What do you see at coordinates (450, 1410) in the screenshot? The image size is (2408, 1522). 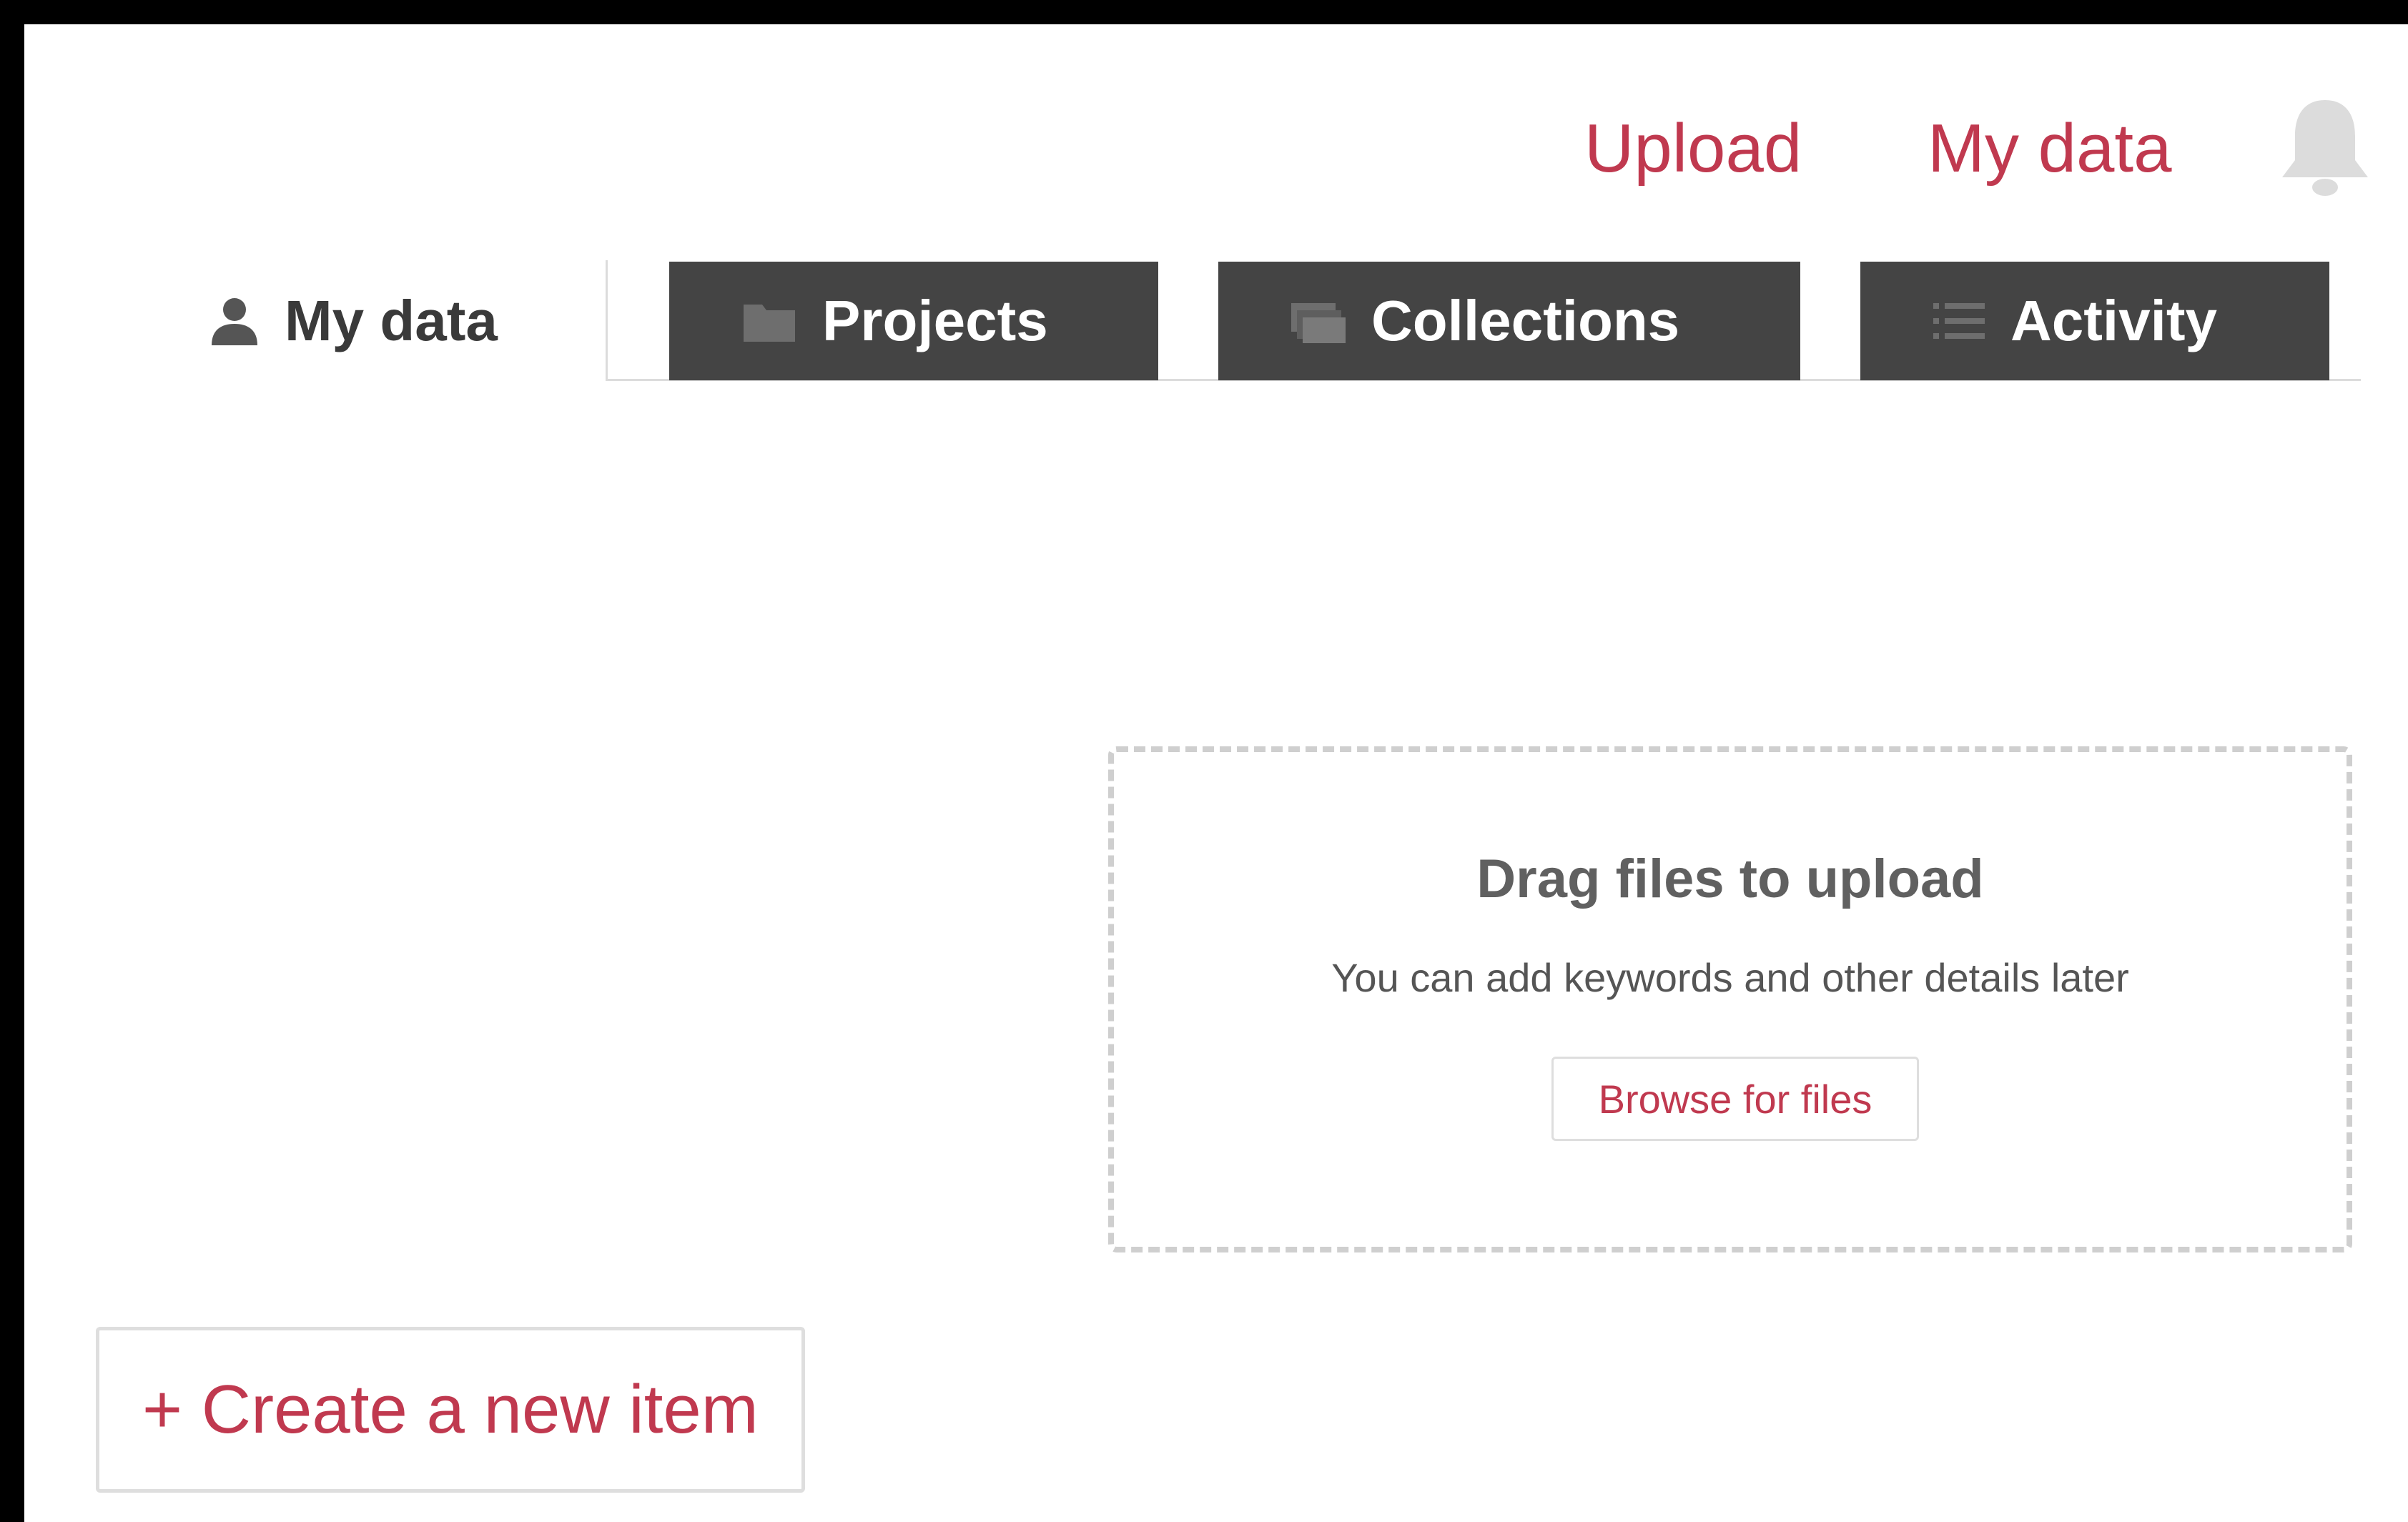 I see `create-new-item-button: + Create a new item` at bounding box center [450, 1410].